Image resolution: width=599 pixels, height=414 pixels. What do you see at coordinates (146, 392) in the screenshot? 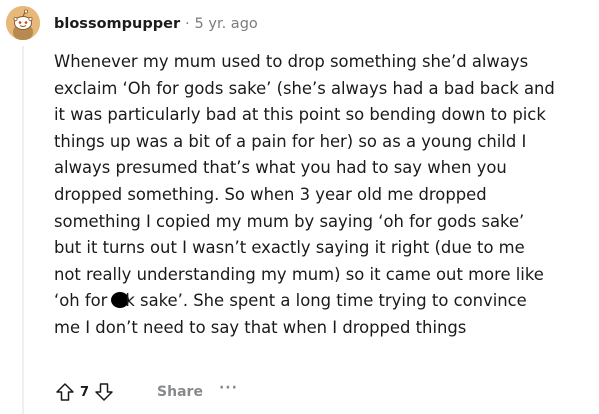
I see `comment-actions: 7 Share ···` at bounding box center [146, 392].